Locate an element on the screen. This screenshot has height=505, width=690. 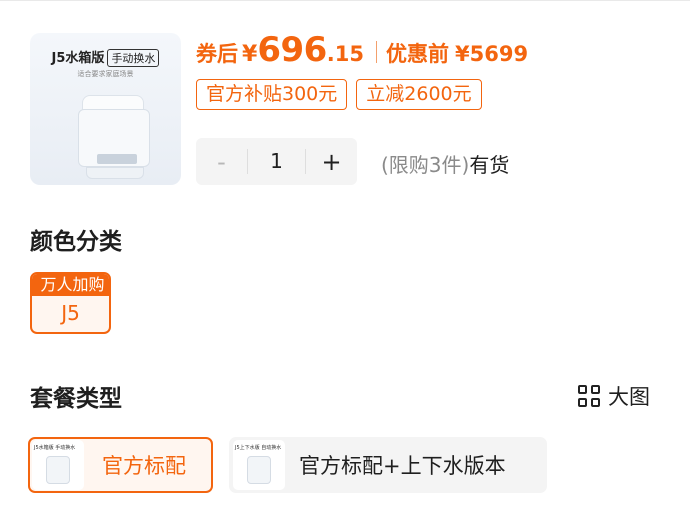
color-section-title: 颜色分类 is located at coordinates (76, 242).